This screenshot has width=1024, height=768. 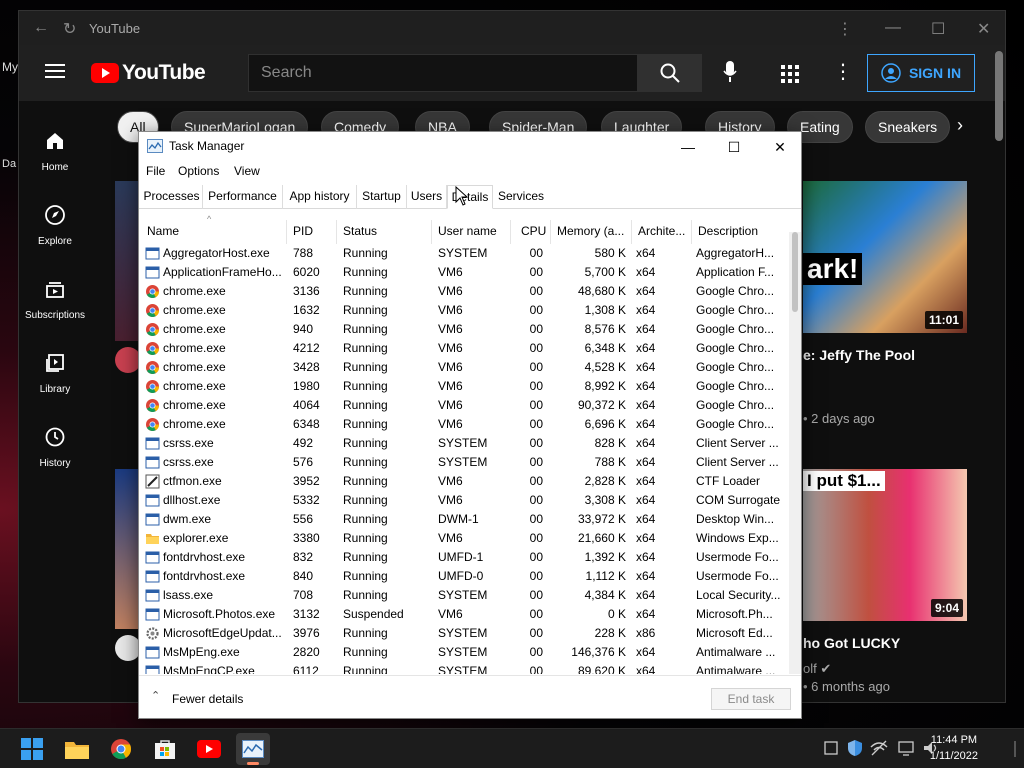 I want to click on fewer-details-link: Fewer details, so click(x=207, y=699).